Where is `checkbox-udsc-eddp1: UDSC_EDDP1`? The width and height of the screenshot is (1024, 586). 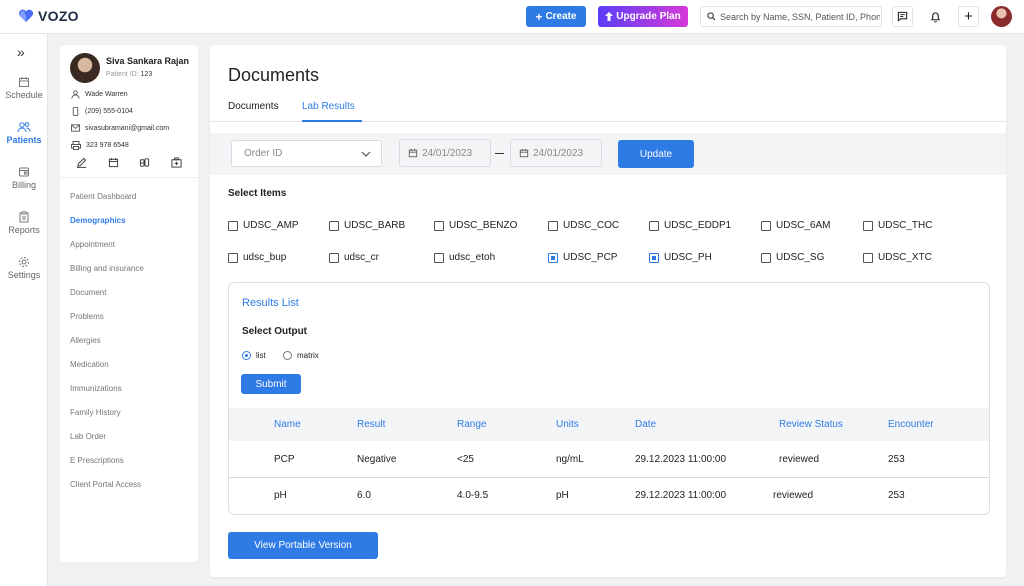
checkbox-udsc-eddp1: UDSC_EDDP1 is located at coordinates (690, 225).